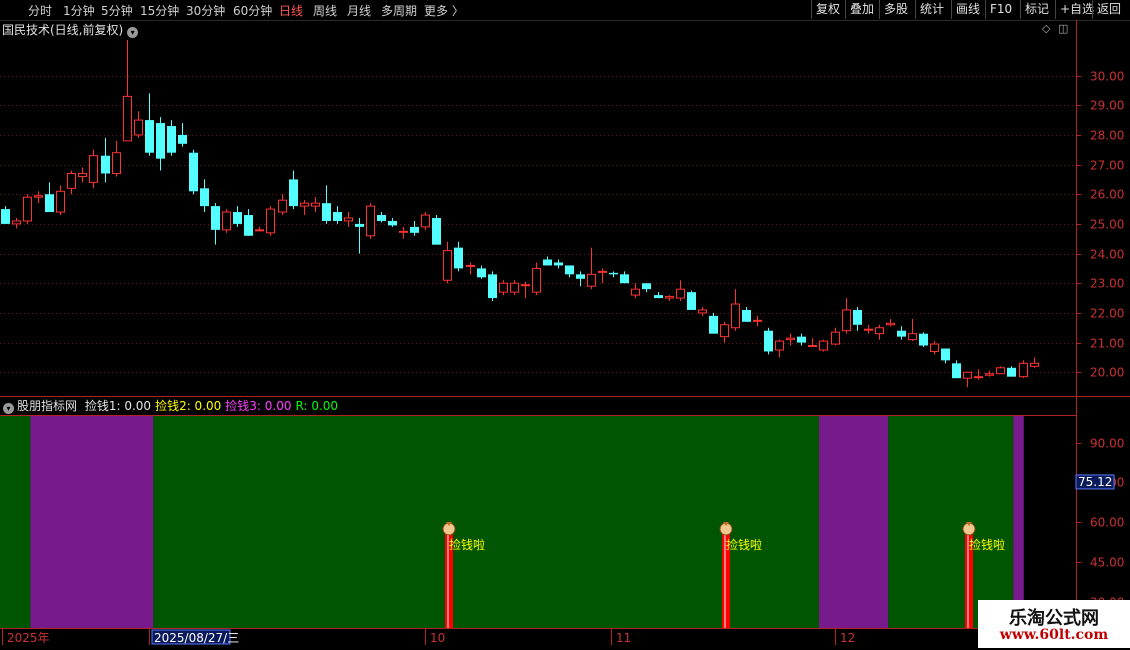 This screenshot has width=1130, height=650. I want to click on price-tick-label: 22.00, so click(1107, 314).